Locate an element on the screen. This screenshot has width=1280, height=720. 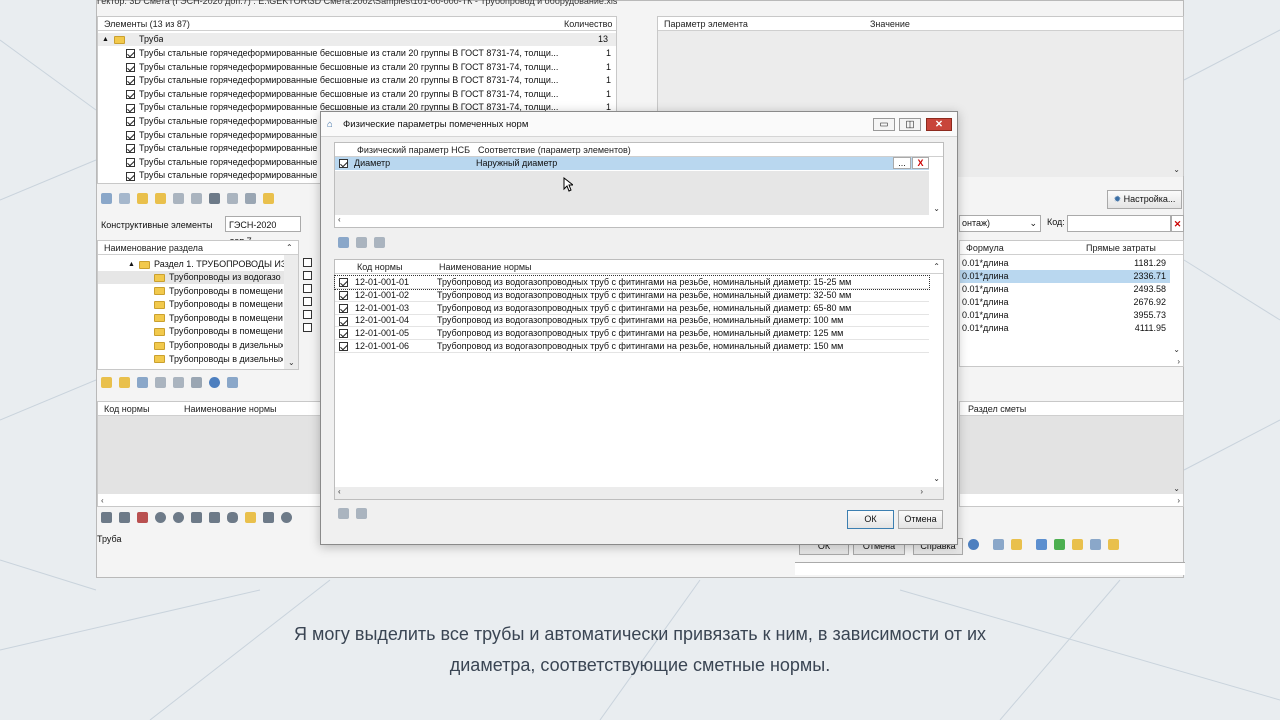
shape-icon is located at coordinates (160, 518).